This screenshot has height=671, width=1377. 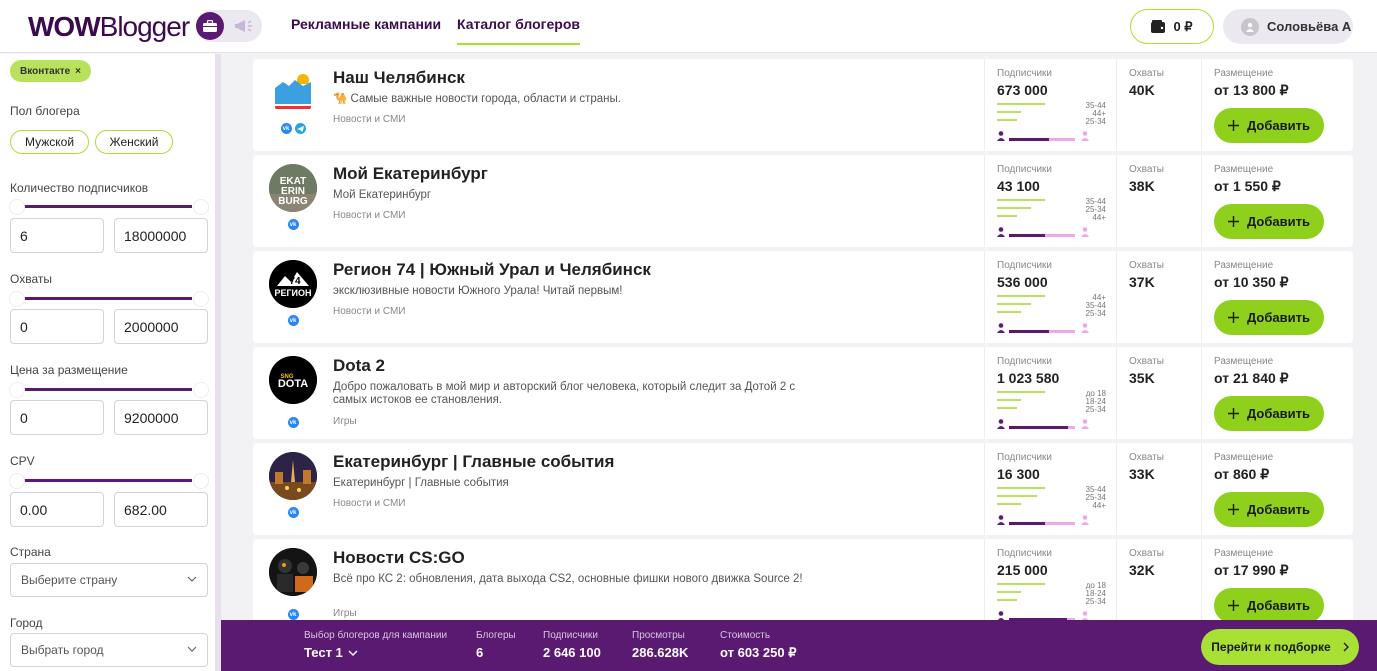 I want to click on views-total: Просмотры 286.628K, so click(x=660, y=645).